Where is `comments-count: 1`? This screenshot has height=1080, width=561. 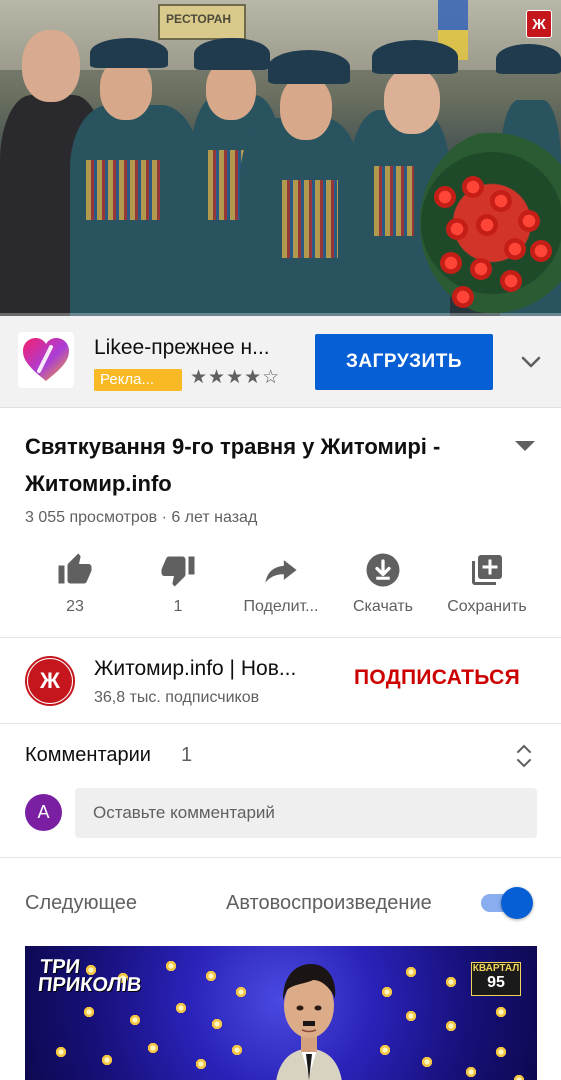 comments-count: 1 is located at coordinates (187, 755).